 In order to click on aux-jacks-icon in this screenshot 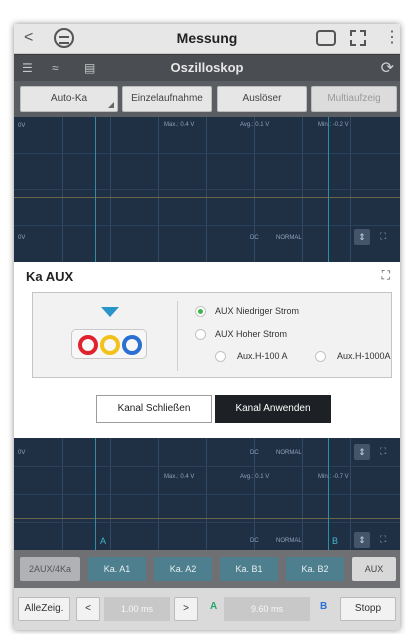, I will do `click(109, 344)`.